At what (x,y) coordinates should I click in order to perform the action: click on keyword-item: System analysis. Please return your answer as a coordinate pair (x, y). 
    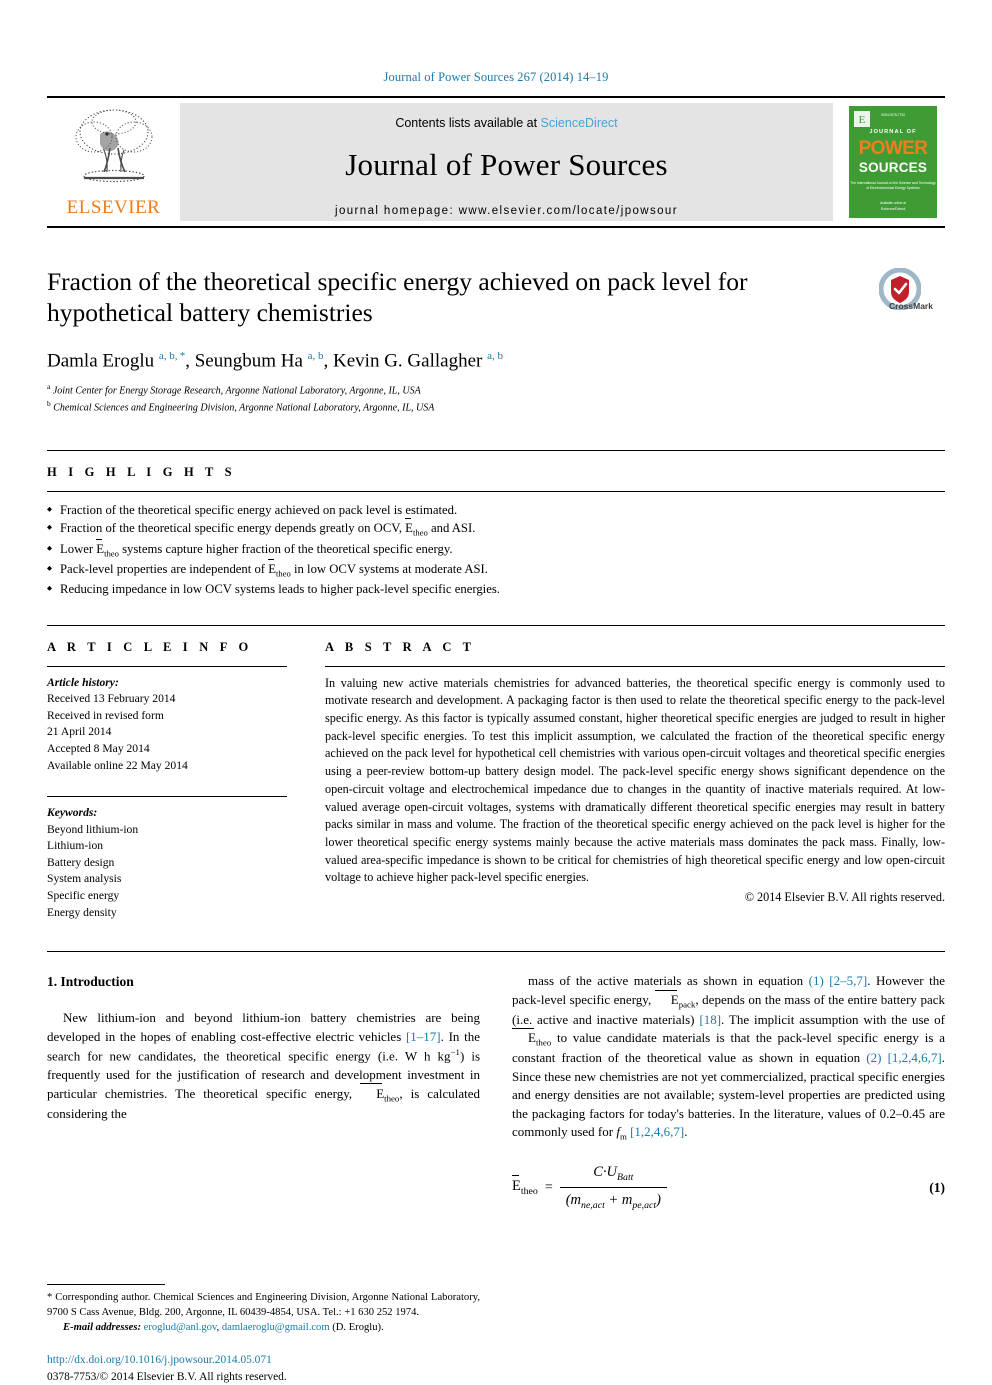
    Looking at the image, I should click on (84, 879).